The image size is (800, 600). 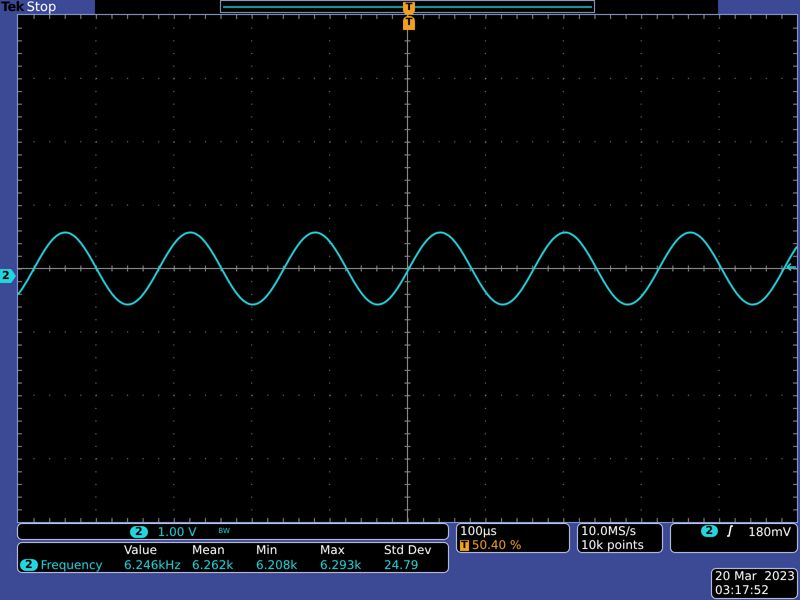 What do you see at coordinates (479, 531) in the screenshot?
I see `horizontal-scale: 100µs` at bounding box center [479, 531].